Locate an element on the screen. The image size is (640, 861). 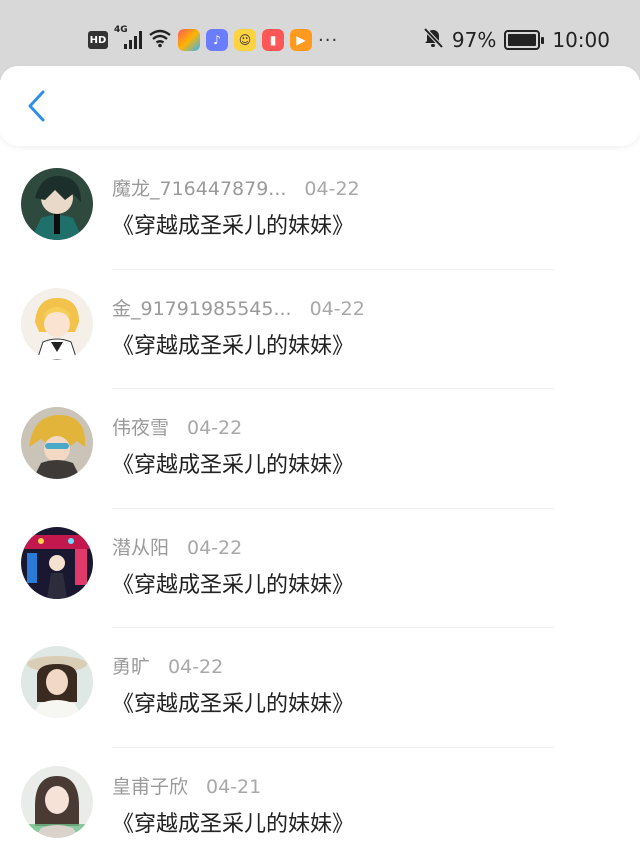
item-meta: 魔龙_716447879... 04-22 is located at coordinates (236, 187).